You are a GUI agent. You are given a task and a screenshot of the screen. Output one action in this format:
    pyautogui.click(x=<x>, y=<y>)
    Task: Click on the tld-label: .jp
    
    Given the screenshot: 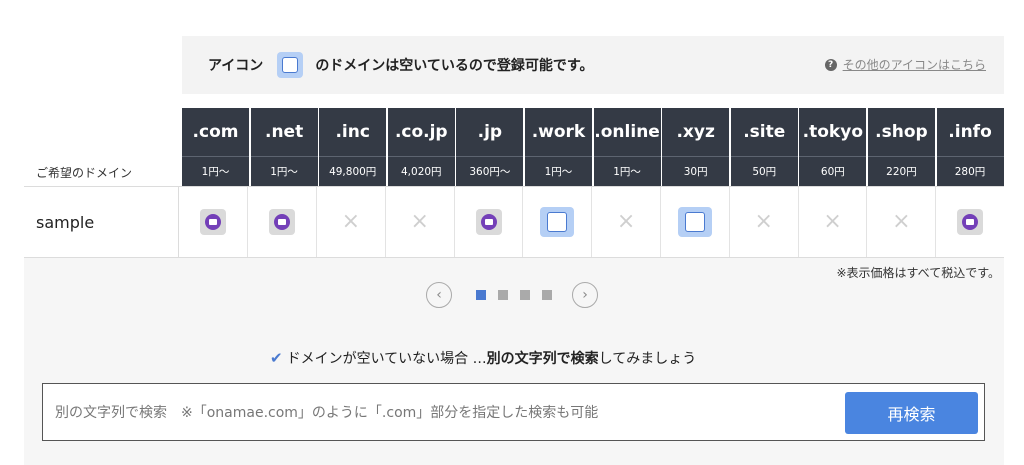 What is the action you would take?
    pyautogui.click(x=490, y=132)
    